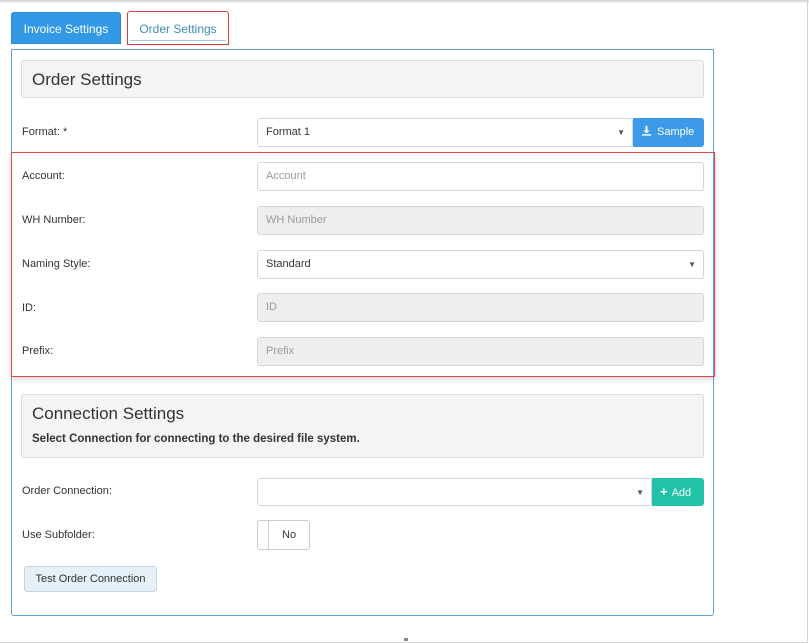 The width and height of the screenshot is (809, 643). What do you see at coordinates (54, 220) in the screenshot?
I see `wh-number-label: WH Number:` at bounding box center [54, 220].